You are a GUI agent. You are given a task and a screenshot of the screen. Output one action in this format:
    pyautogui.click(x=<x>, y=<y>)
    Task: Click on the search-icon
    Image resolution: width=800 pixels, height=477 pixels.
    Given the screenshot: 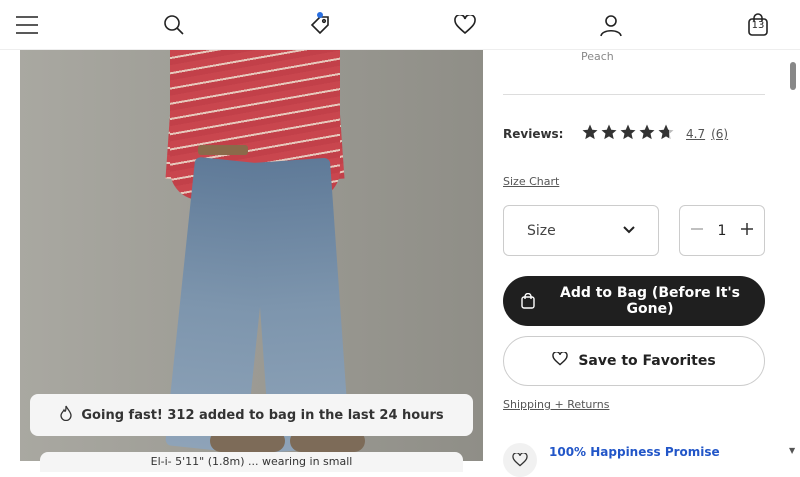 What is the action you would take?
    pyautogui.click(x=174, y=25)
    